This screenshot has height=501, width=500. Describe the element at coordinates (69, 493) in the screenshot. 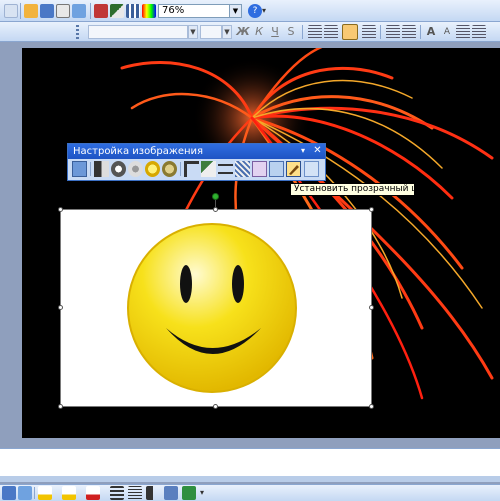

I see `line-color-icon` at that location.